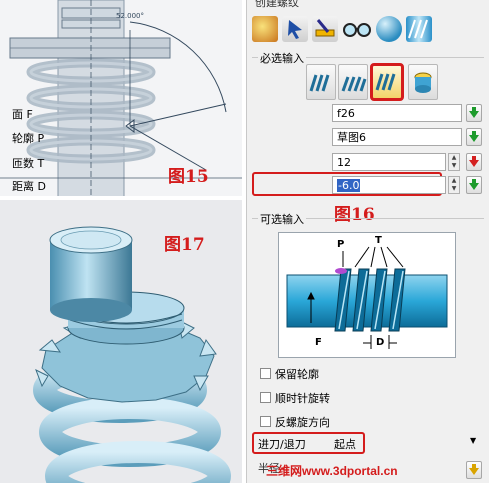 This screenshot has width=489, height=483. What do you see at coordinates (454, 162) in the screenshot?
I see `turns-spinner: ▲ ▼` at bounding box center [454, 162].